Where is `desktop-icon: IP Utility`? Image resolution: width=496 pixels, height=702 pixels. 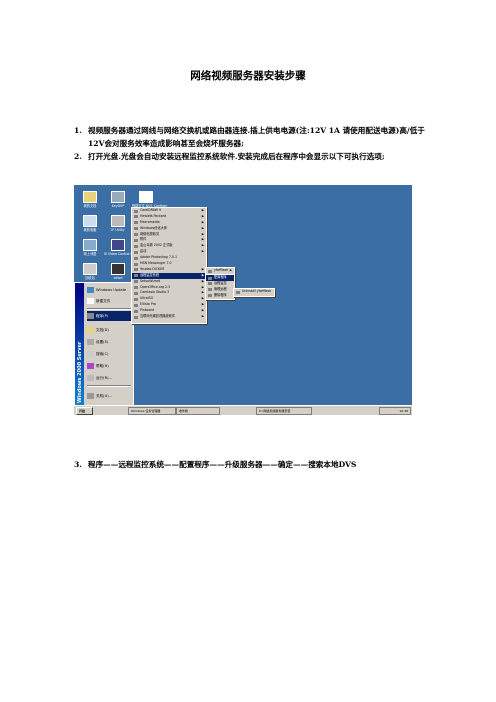
desktop-icon: IP Utility is located at coordinates (118, 223).